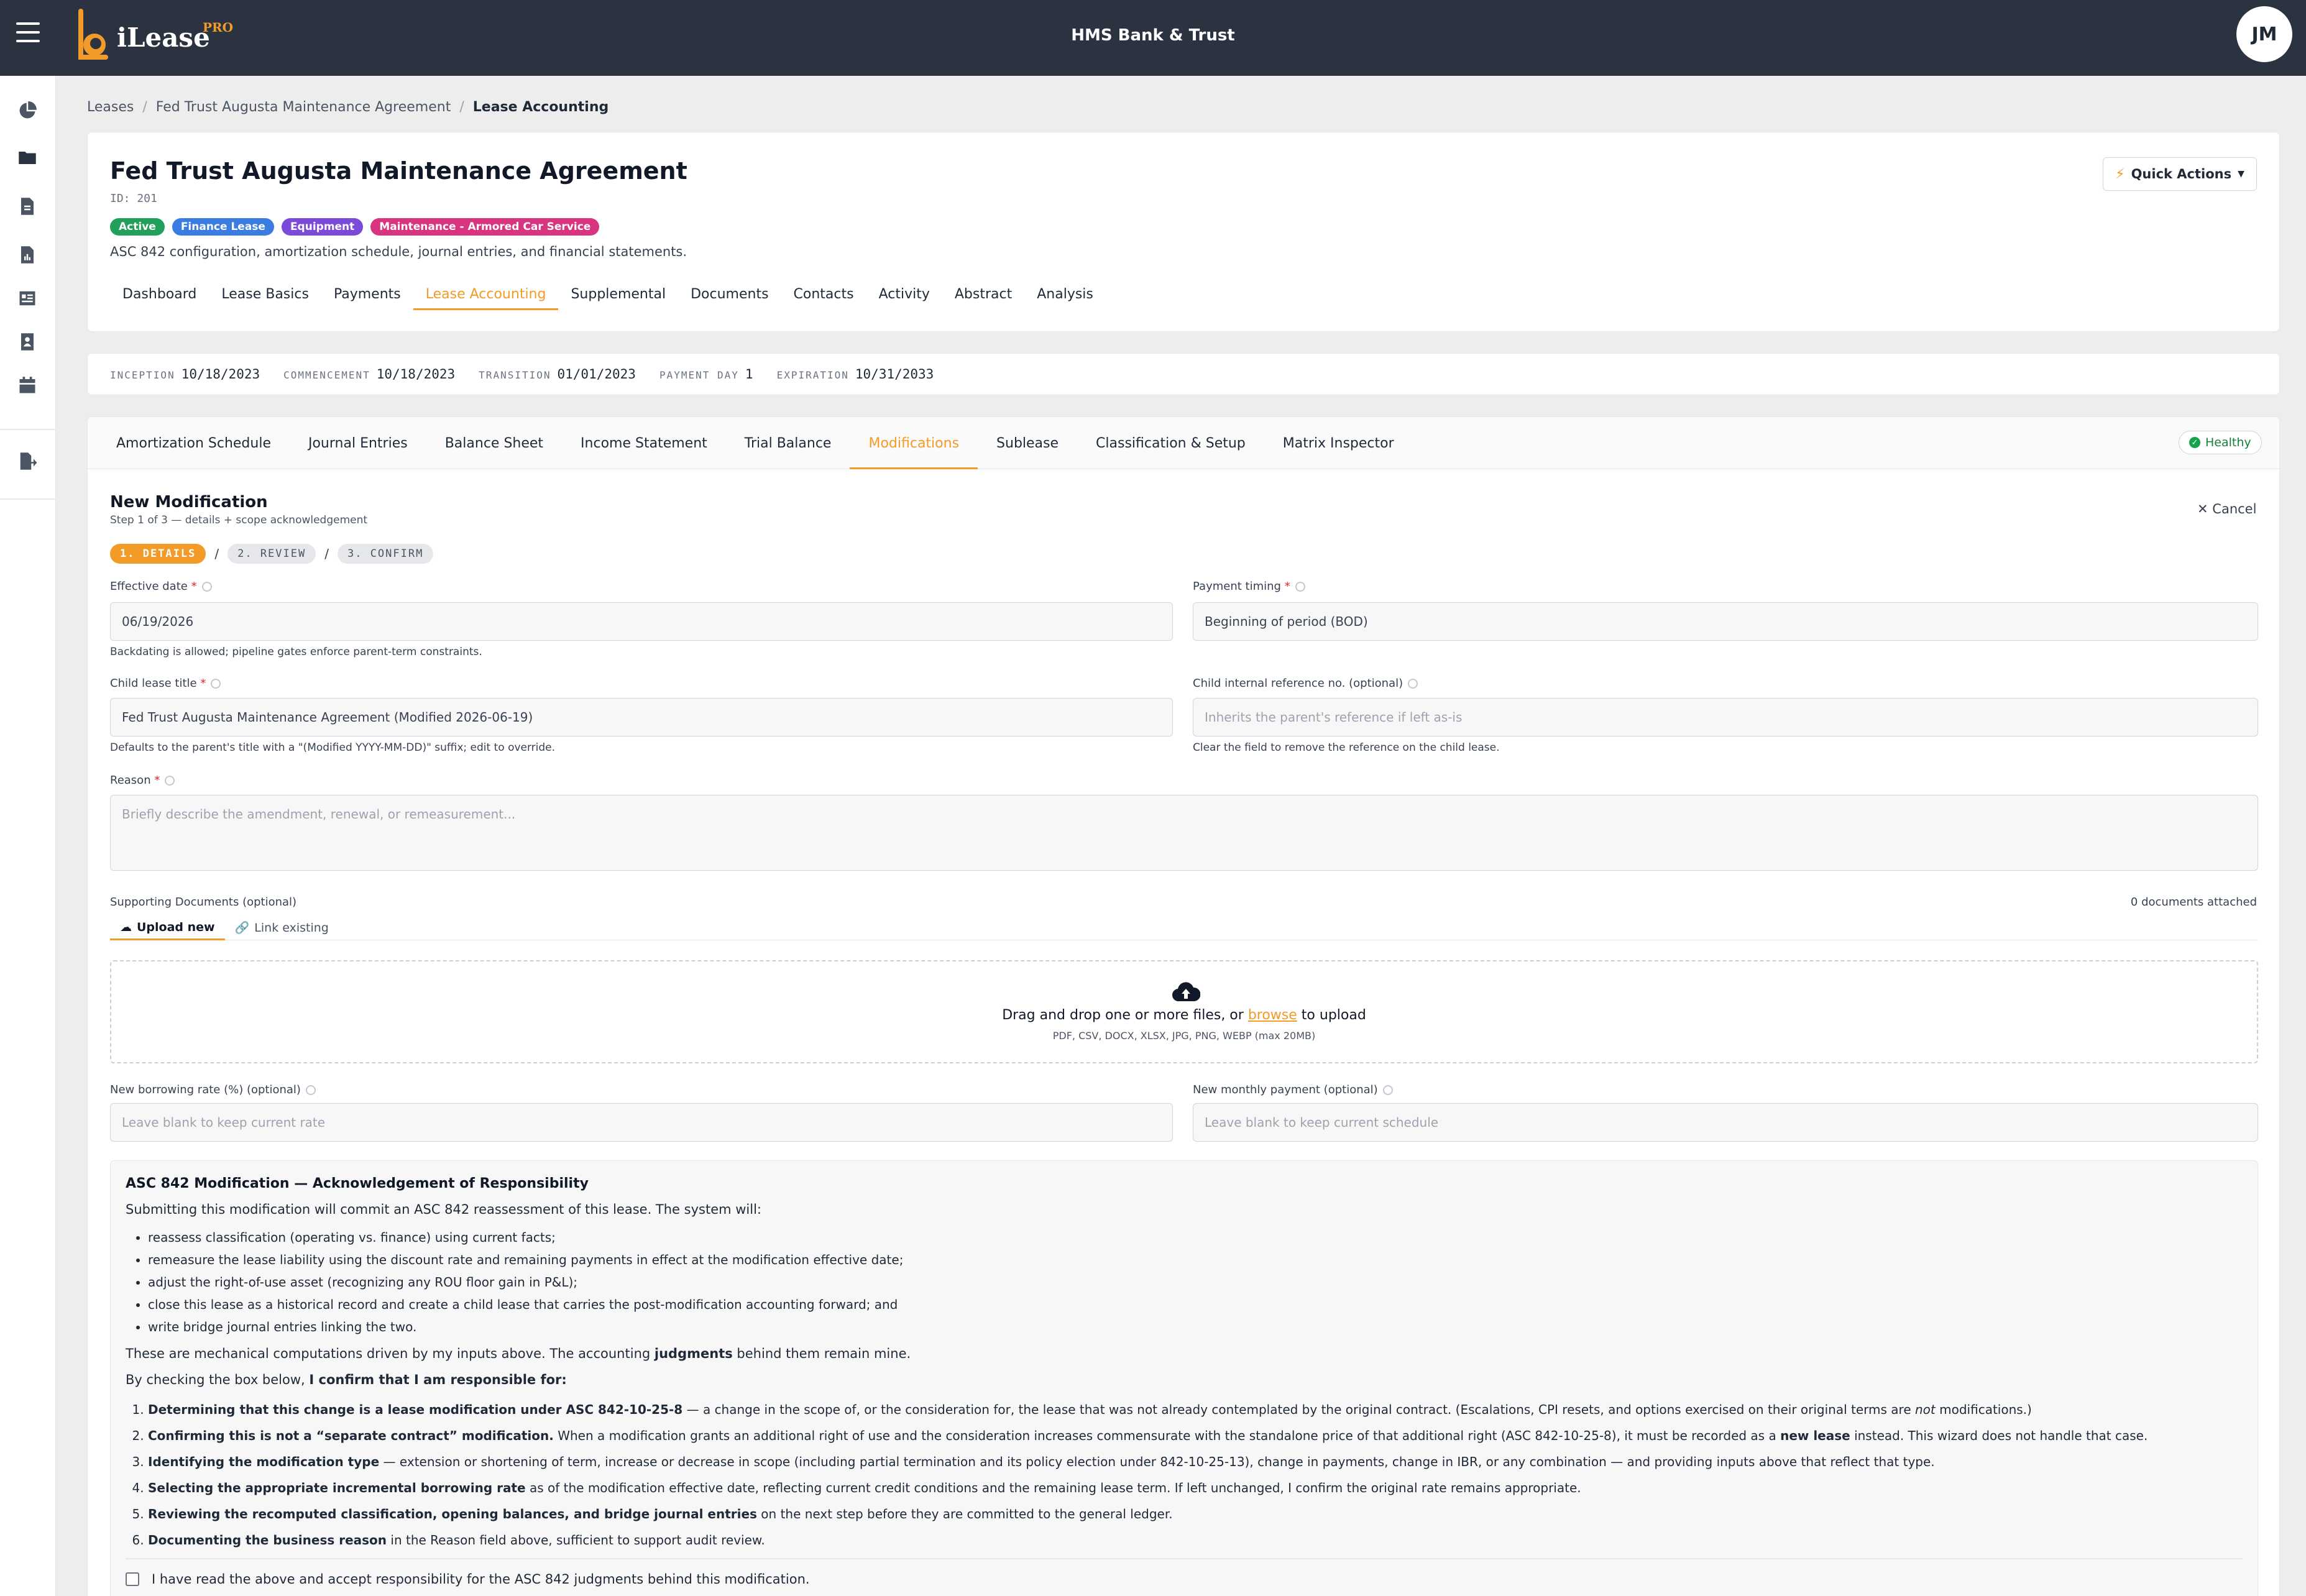 The height and width of the screenshot is (1596, 2306). I want to click on upload-tabs: ☁ Upload new 🔗 Link existing, so click(1184, 928).